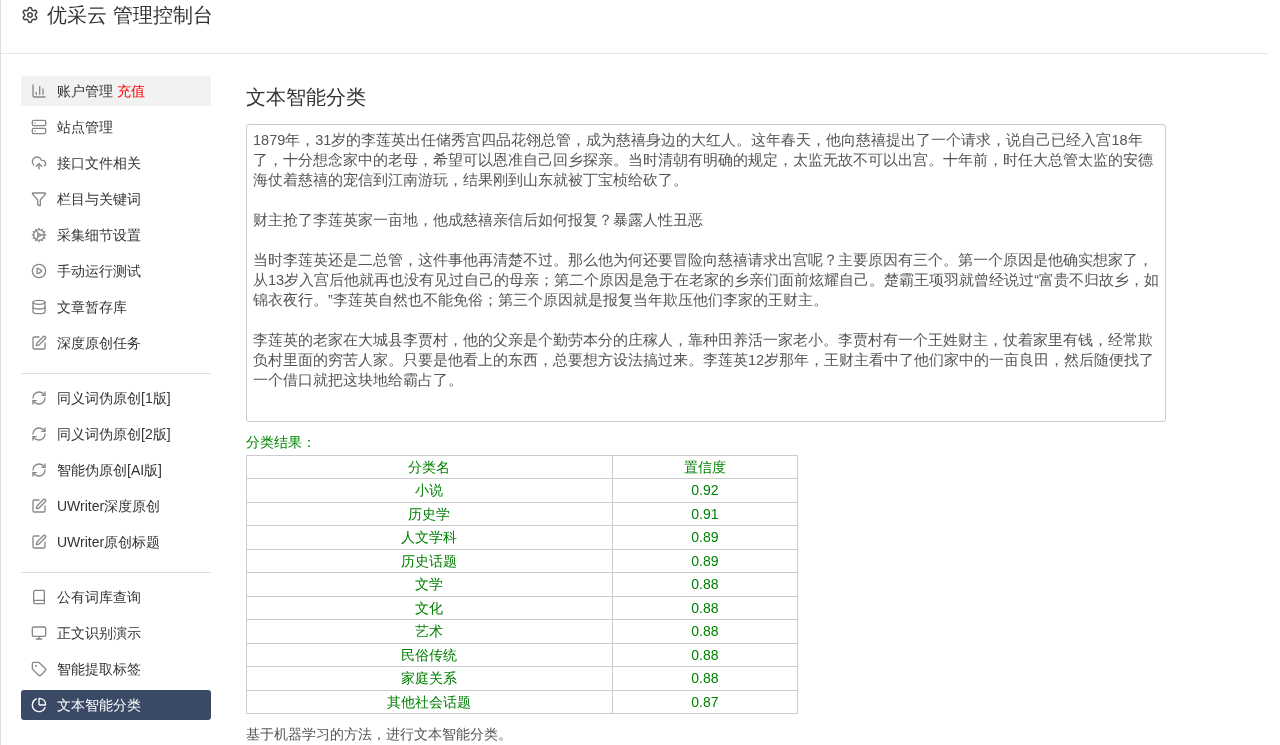  What do you see at coordinates (306, 97) in the screenshot?
I see `page-title: 文本智能分类` at bounding box center [306, 97].